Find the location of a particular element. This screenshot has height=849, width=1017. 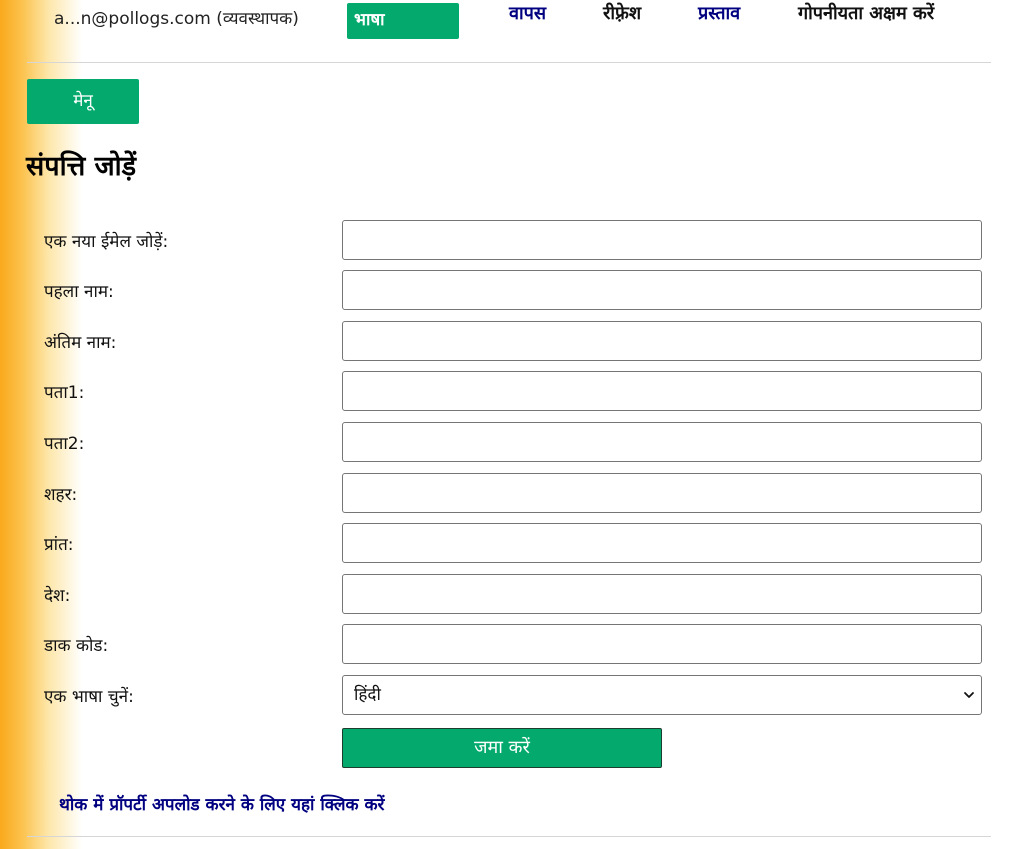

address1-label: पता1: is located at coordinates (64, 393).